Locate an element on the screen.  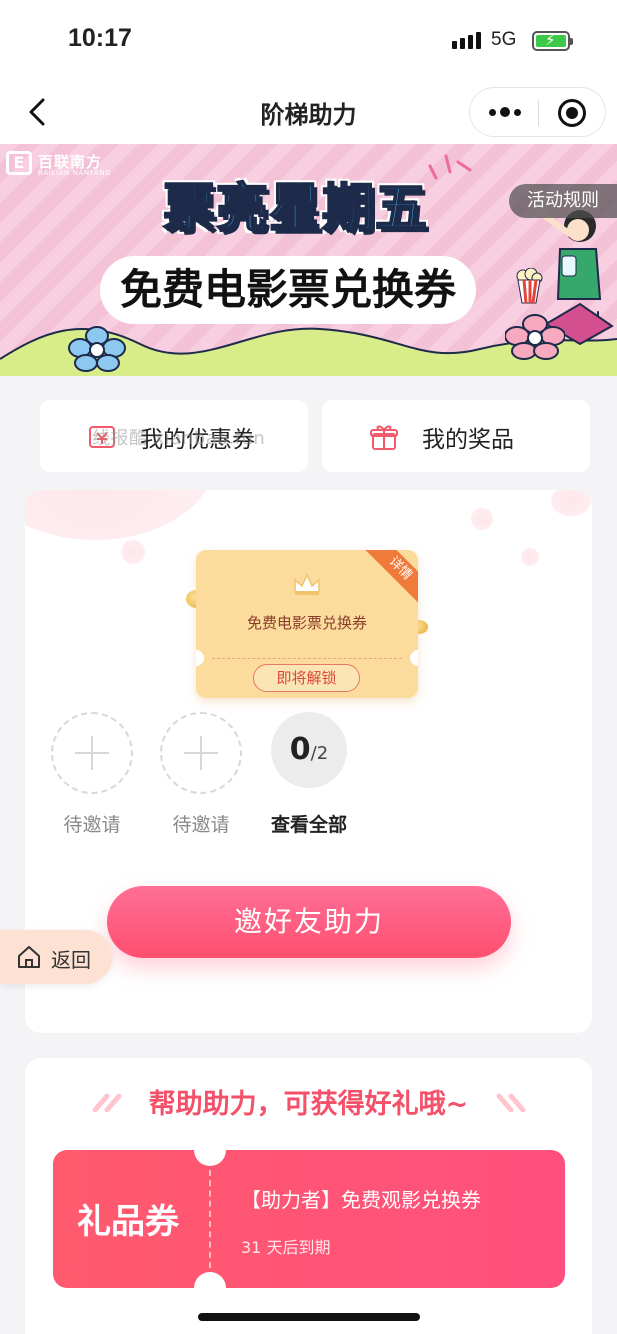
home-icon is located at coordinates (29, 957).